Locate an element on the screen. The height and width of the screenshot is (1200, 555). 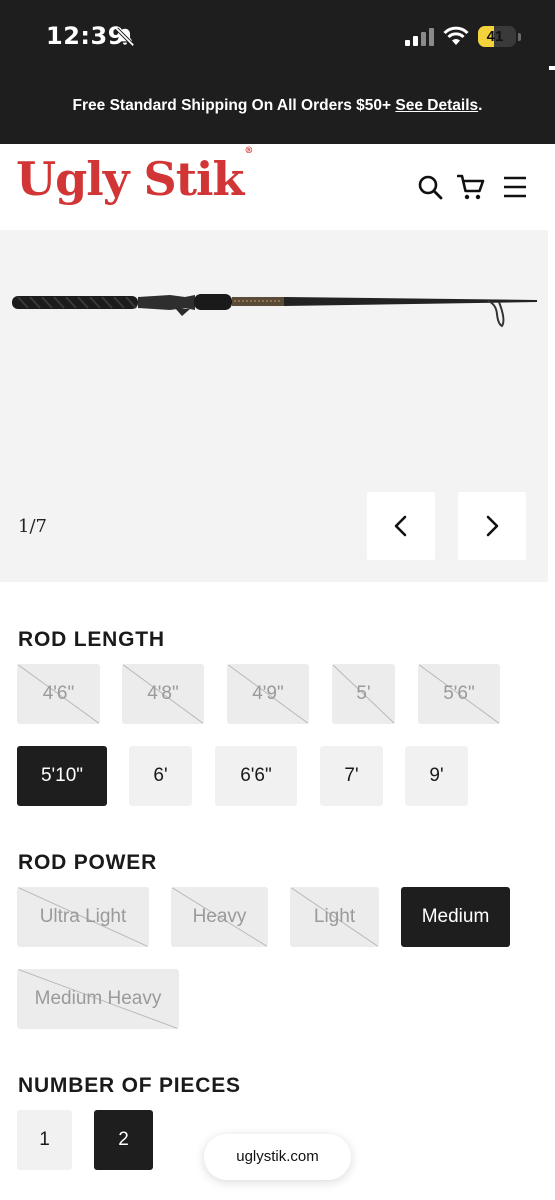
rod-length-option: 4'8" is located at coordinates (163, 694).